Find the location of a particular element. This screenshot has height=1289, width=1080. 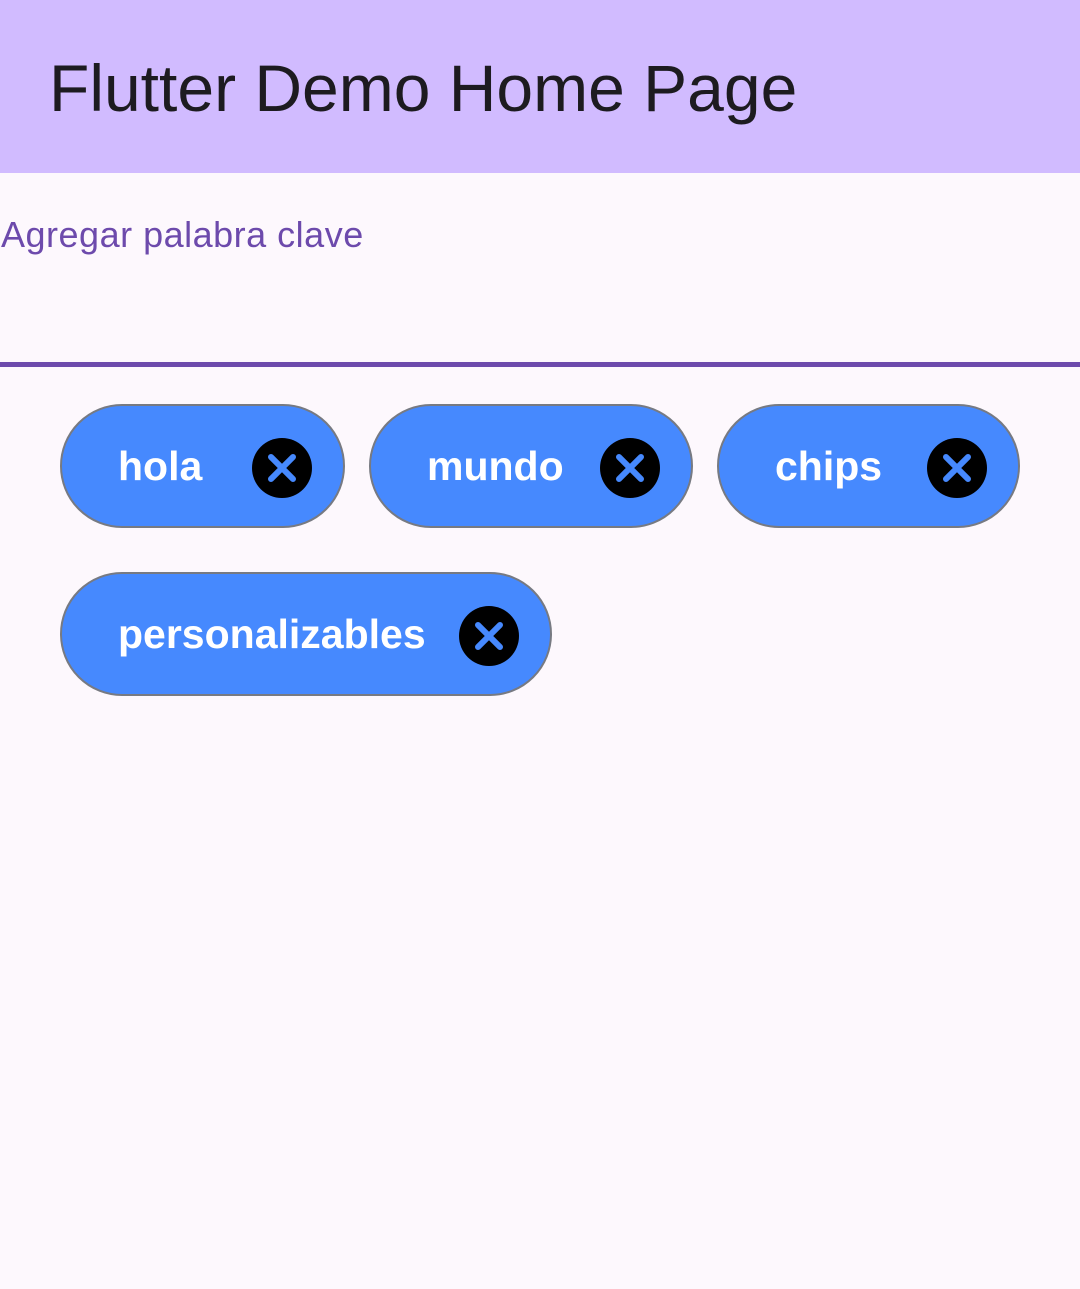

chip-label: mundo is located at coordinates (495, 466).